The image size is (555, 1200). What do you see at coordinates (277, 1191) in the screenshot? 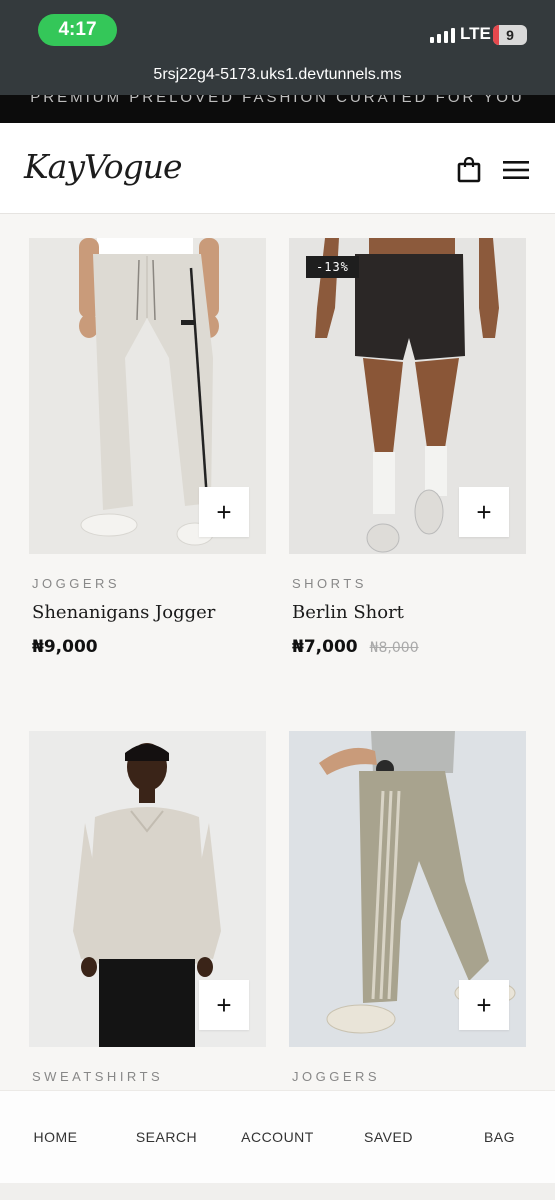
I see `browser-bottom-strip` at bounding box center [277, 1191].